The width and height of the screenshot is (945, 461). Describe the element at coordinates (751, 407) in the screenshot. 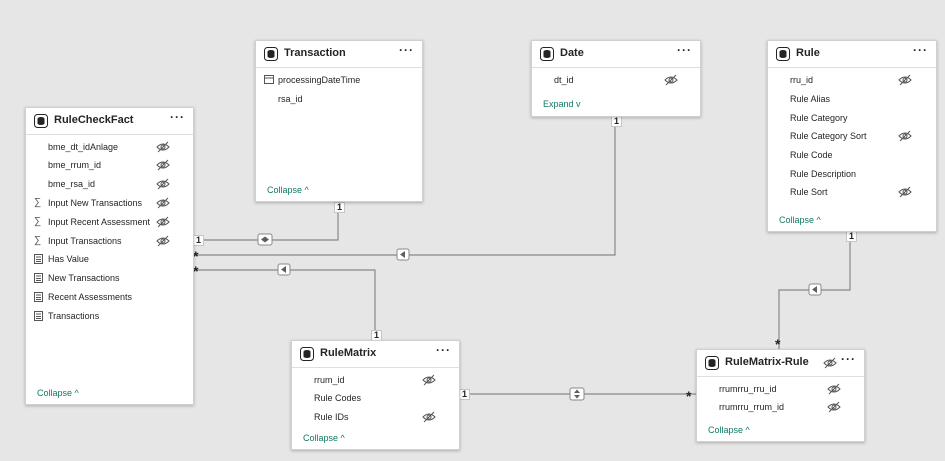

I see `field-name: rrumrru_rrum_id` at that location.